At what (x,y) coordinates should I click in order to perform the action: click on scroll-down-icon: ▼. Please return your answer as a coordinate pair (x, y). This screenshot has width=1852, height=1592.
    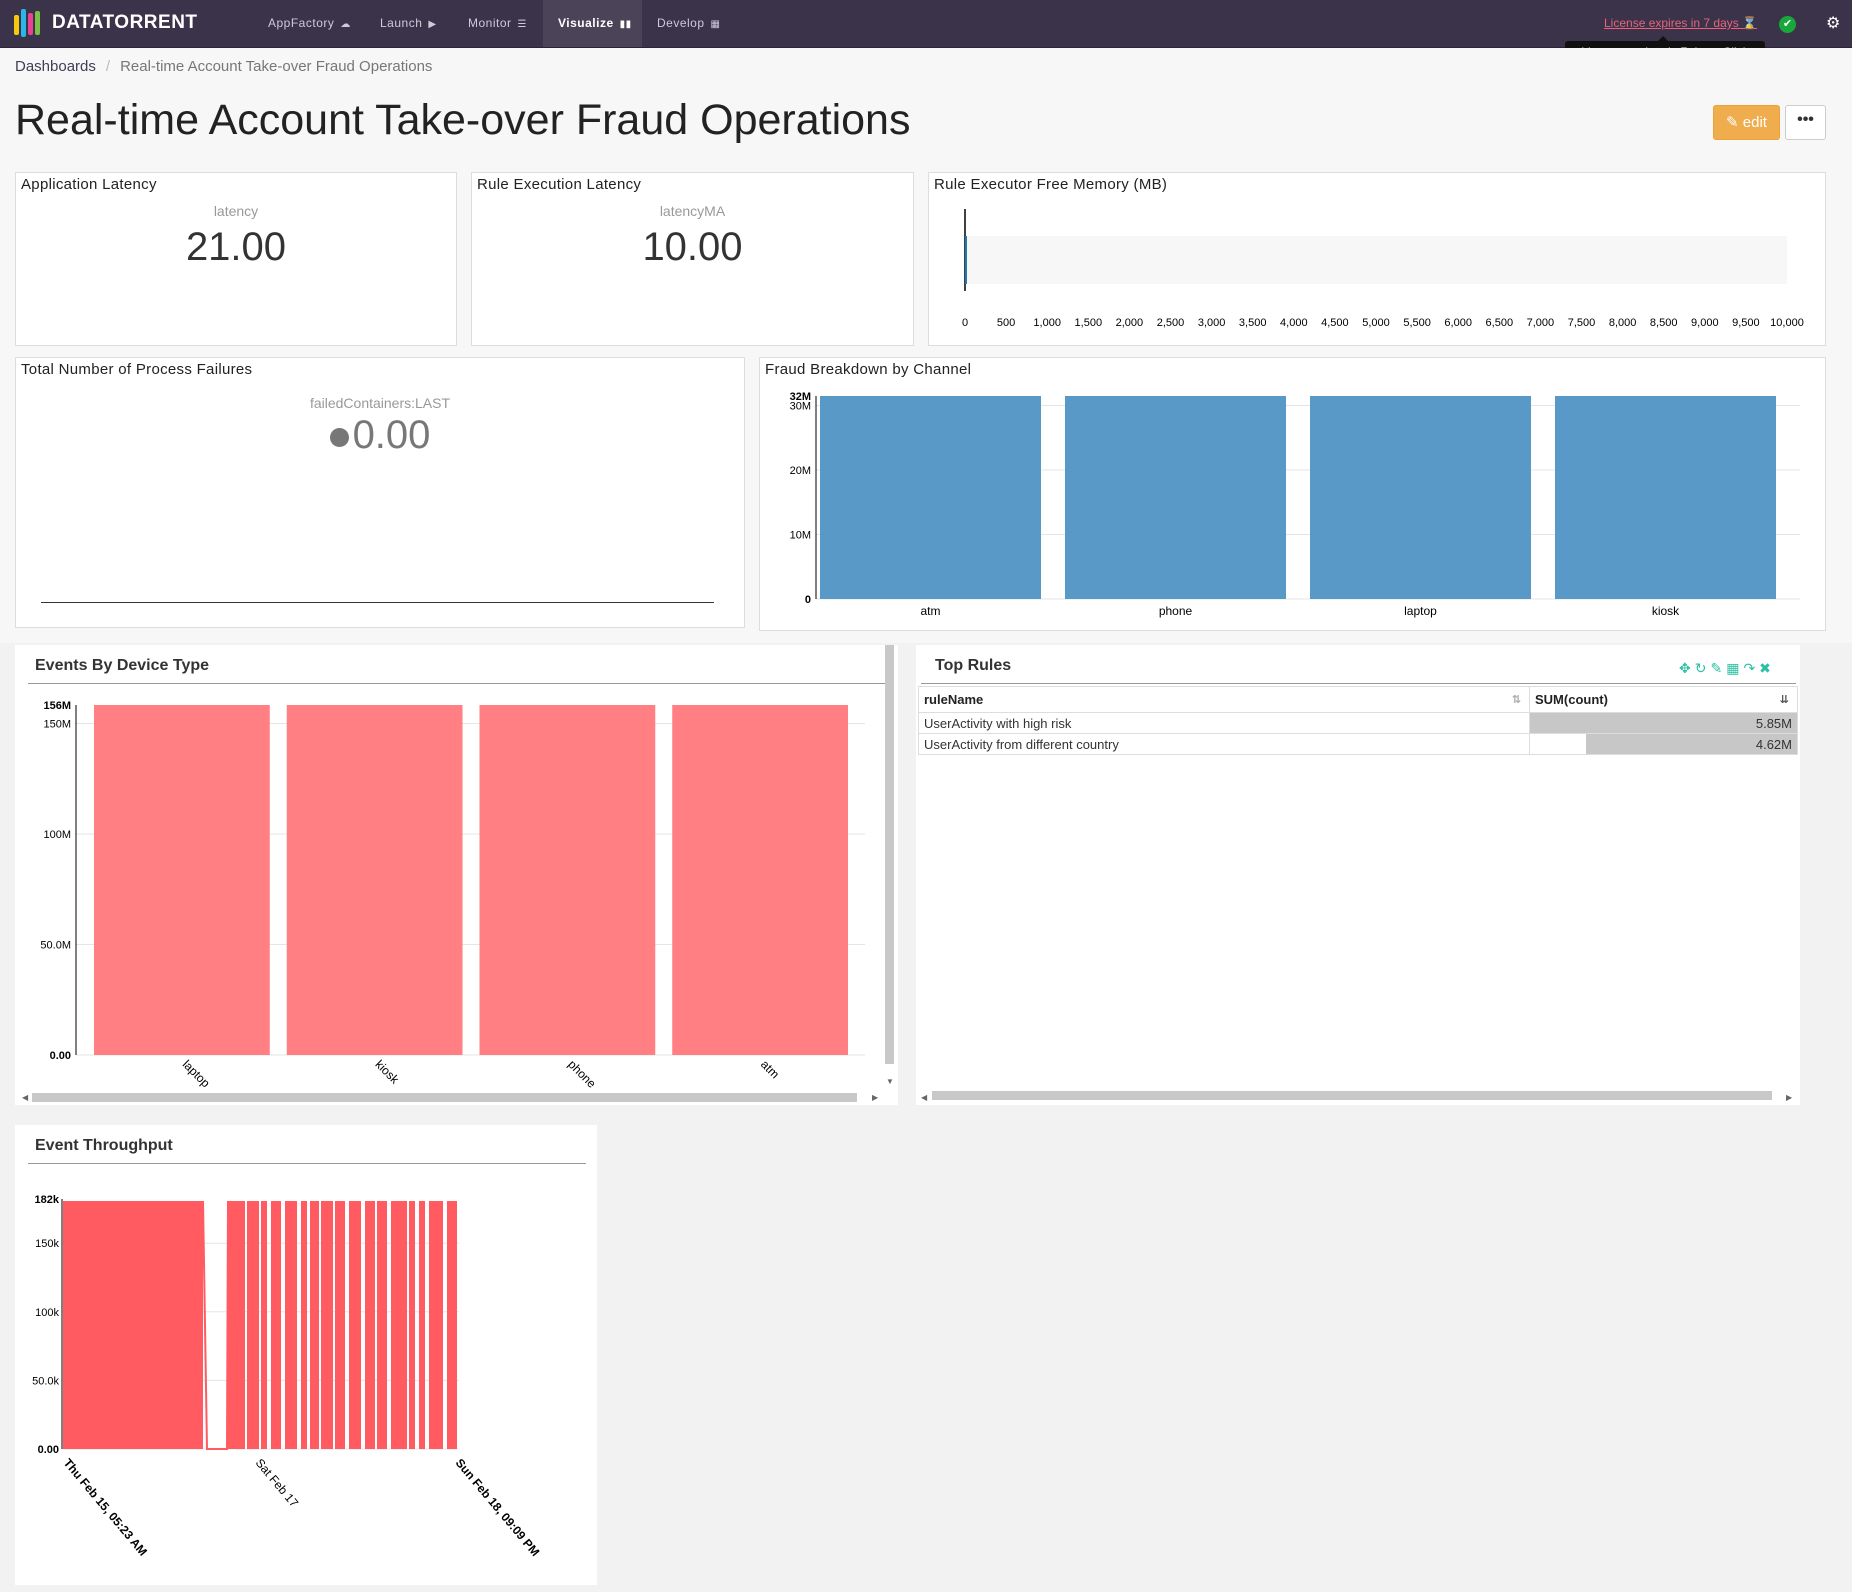
    Looking at the image, I should click on (890, 1081).